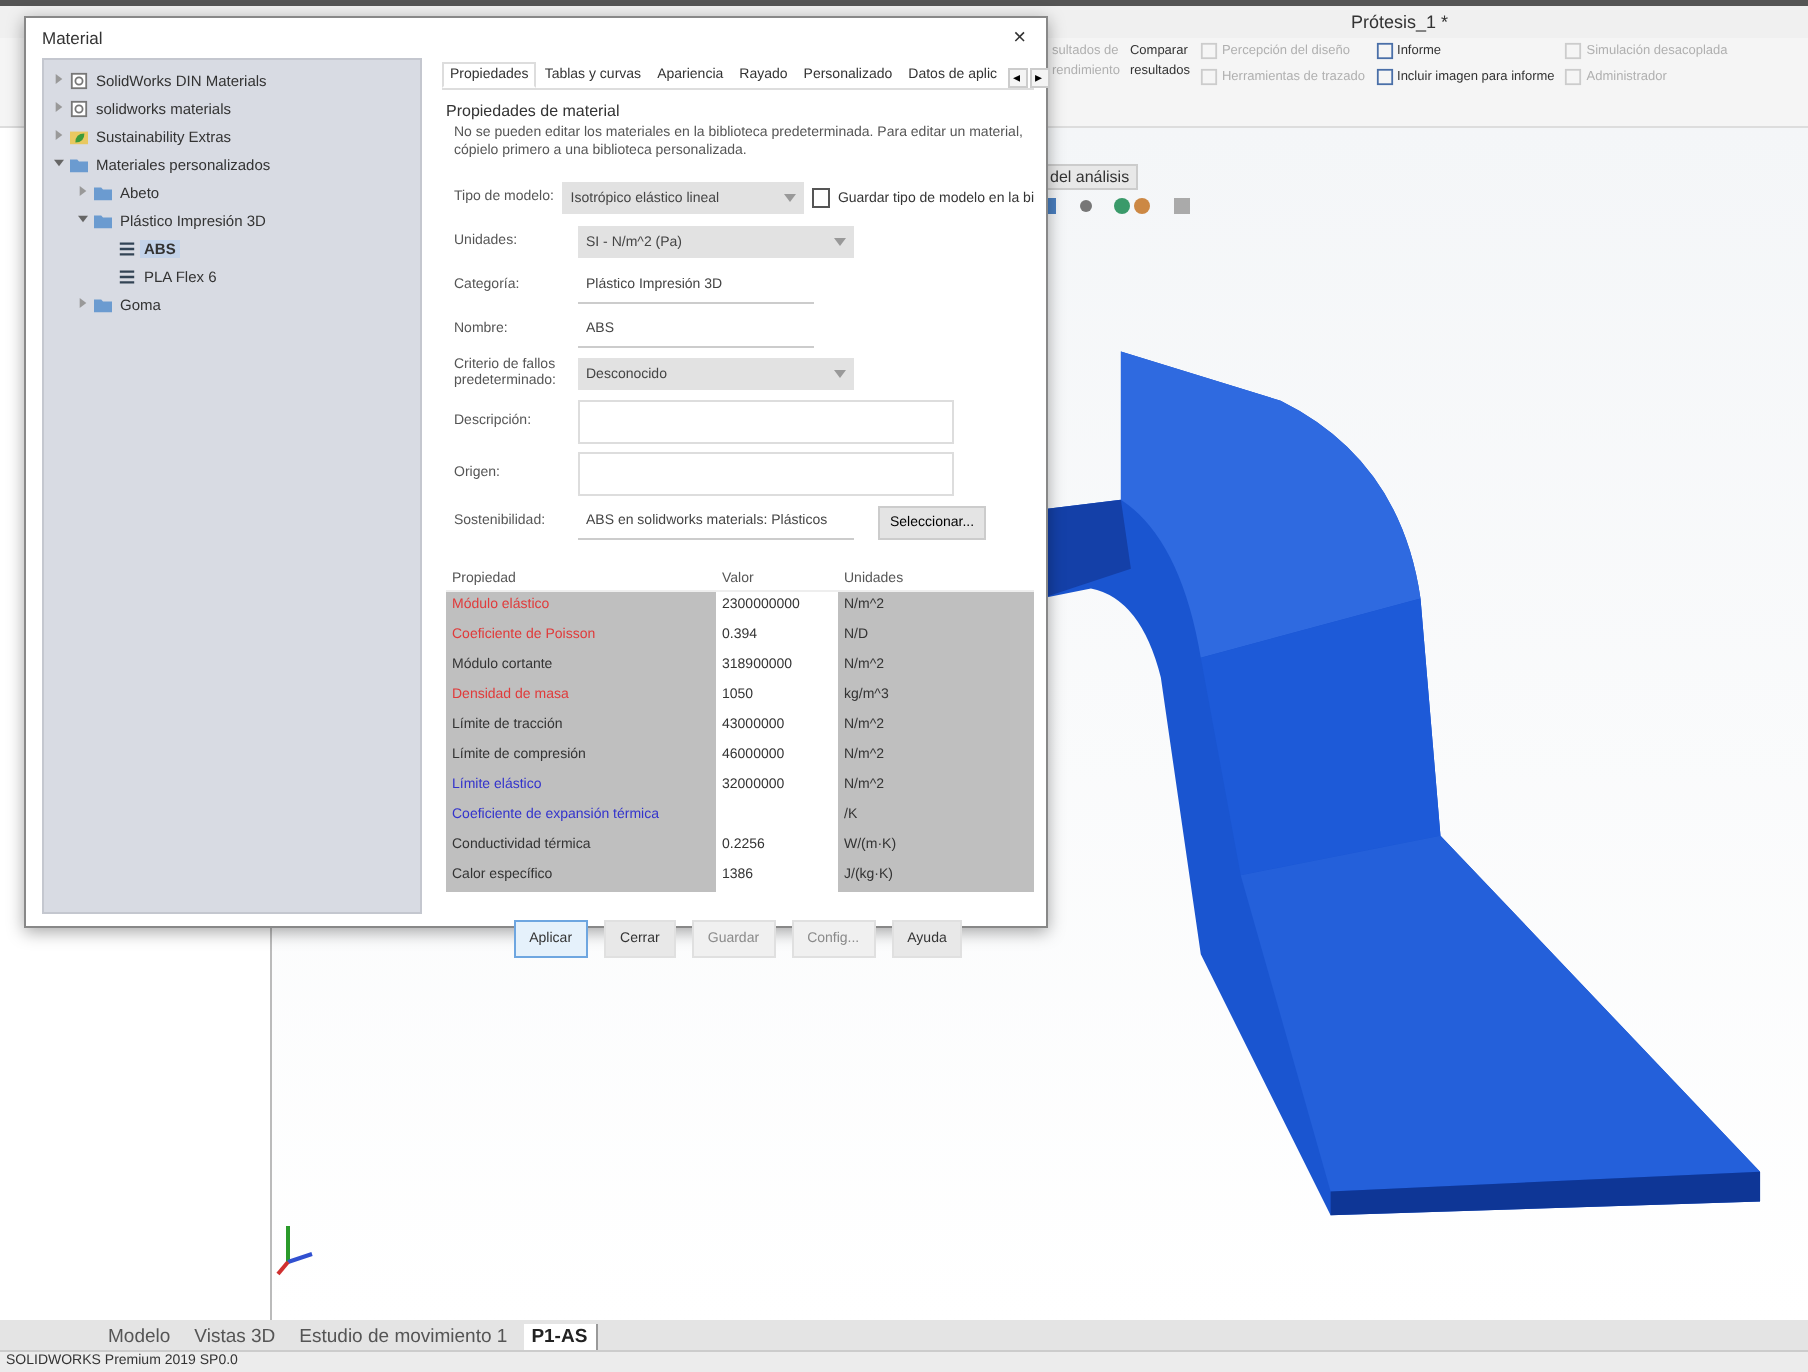 This screenshot has width=1808, height=1372. Describe the element at coordinates (79, 136) in the screenshot. I see `leaf-folder-icon` at that location.